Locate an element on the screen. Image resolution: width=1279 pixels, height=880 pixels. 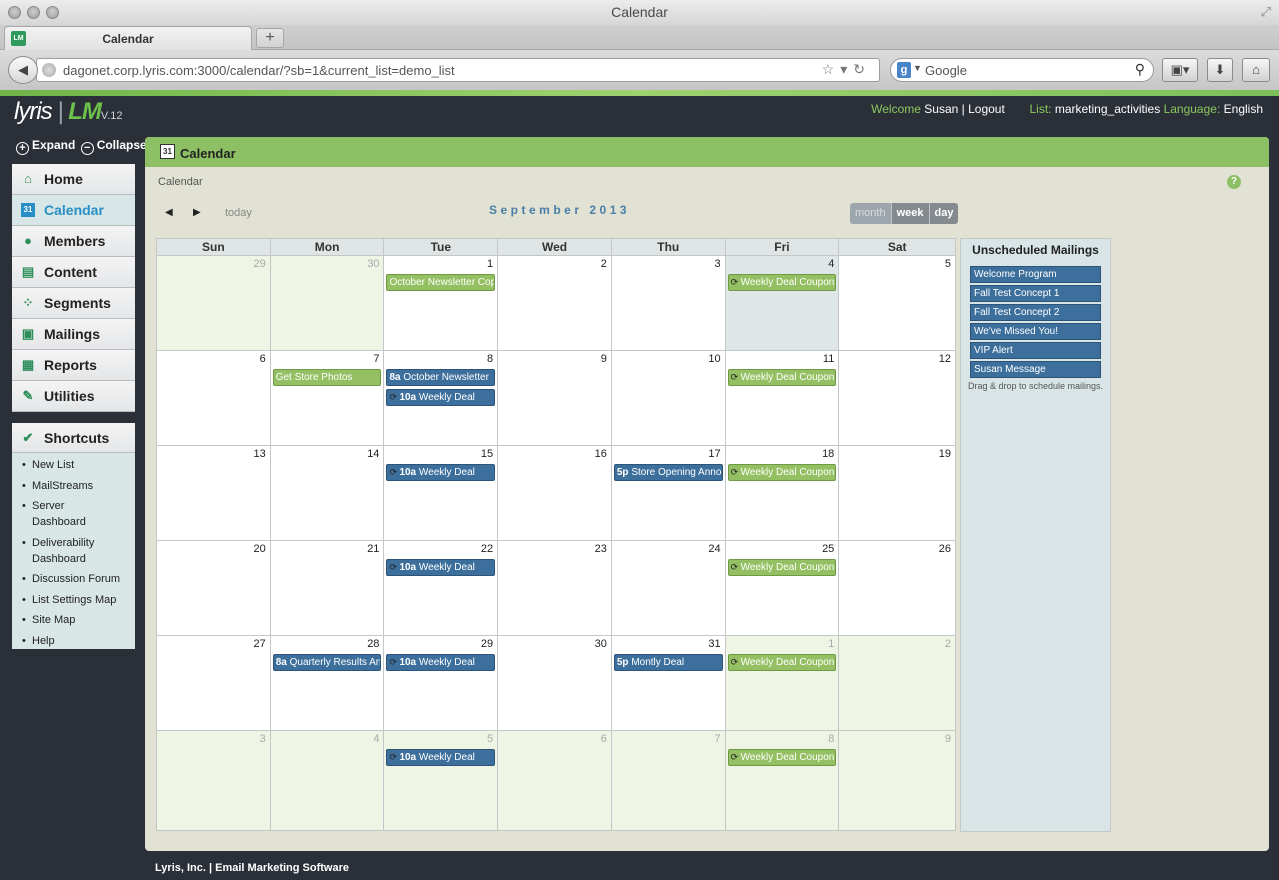
day-cell: 25 ⟳Weekly Deal Coupon Reminder is located at coordinates (782, 588).